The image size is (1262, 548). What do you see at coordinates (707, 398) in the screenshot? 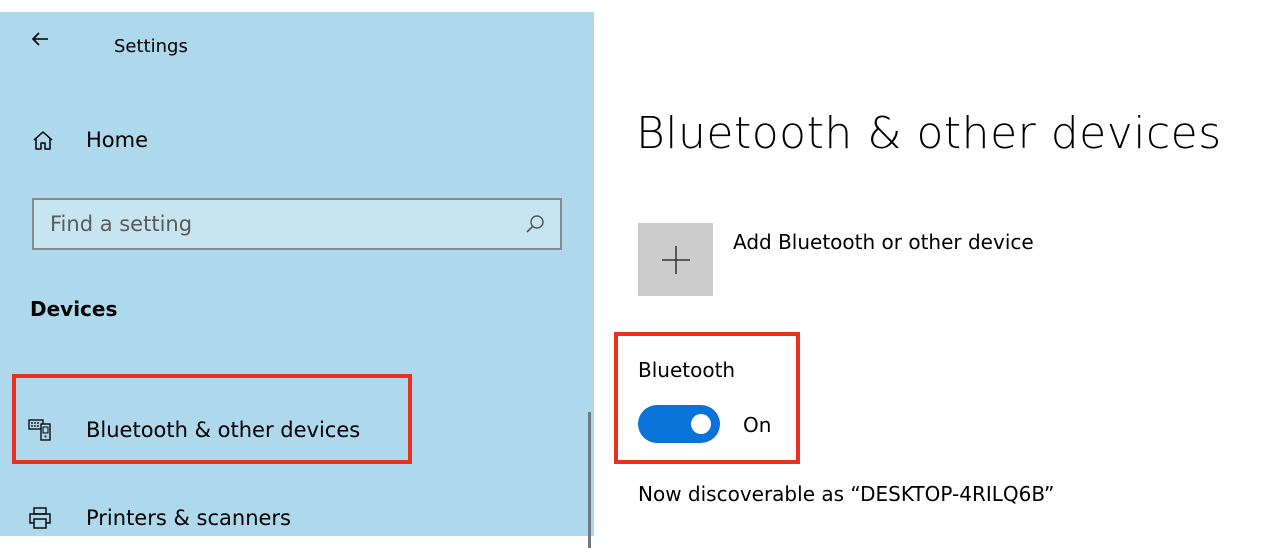
I see `highlight-annotation-toggle` at bounding box center [707, 398].